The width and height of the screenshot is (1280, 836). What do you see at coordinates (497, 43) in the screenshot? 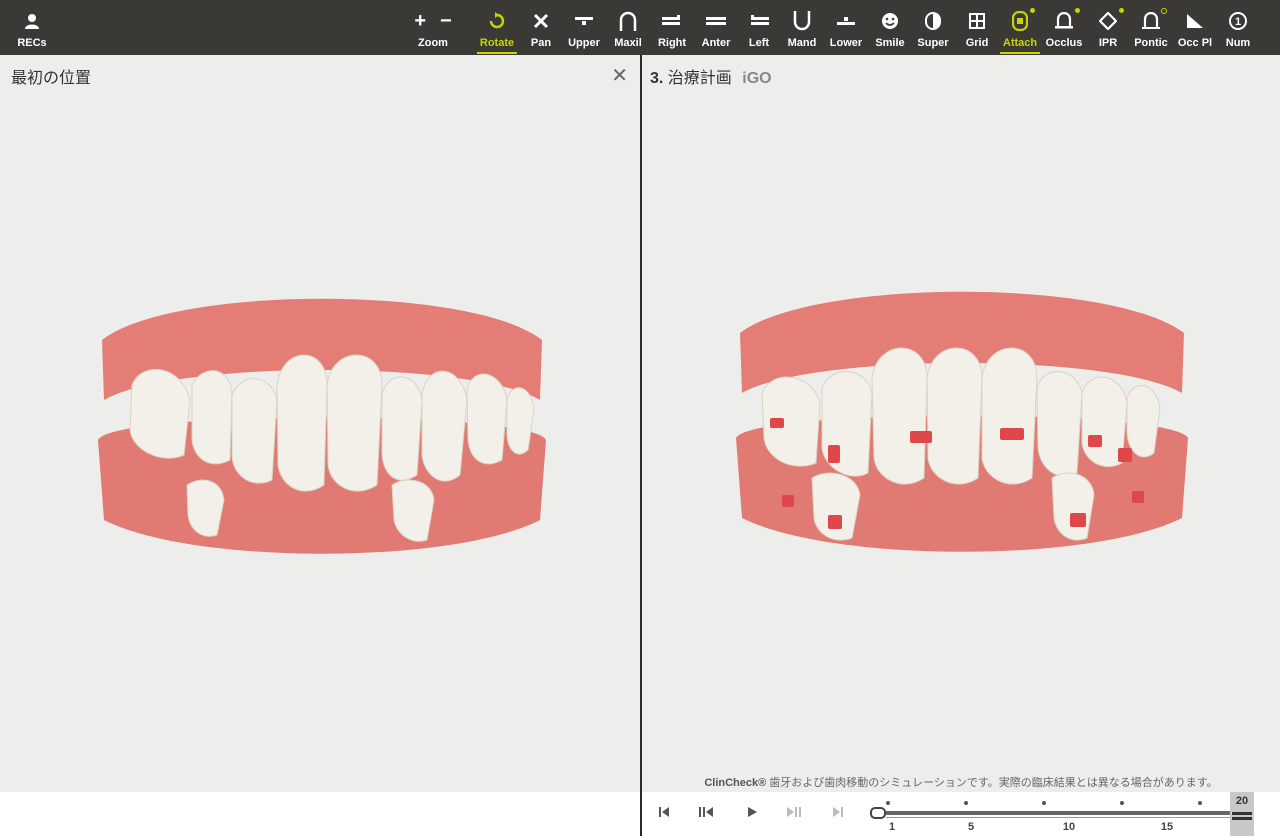
I see `tool-label: Rotate` at bounding box center [497, 43].